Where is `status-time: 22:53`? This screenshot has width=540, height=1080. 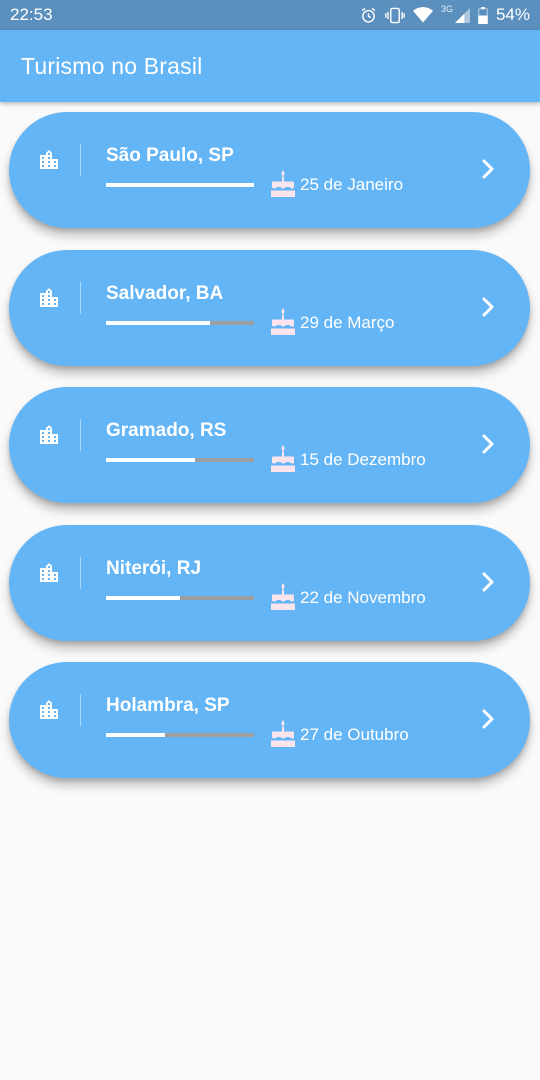
status-time: 22:53 is located at coordinates (31, 14).